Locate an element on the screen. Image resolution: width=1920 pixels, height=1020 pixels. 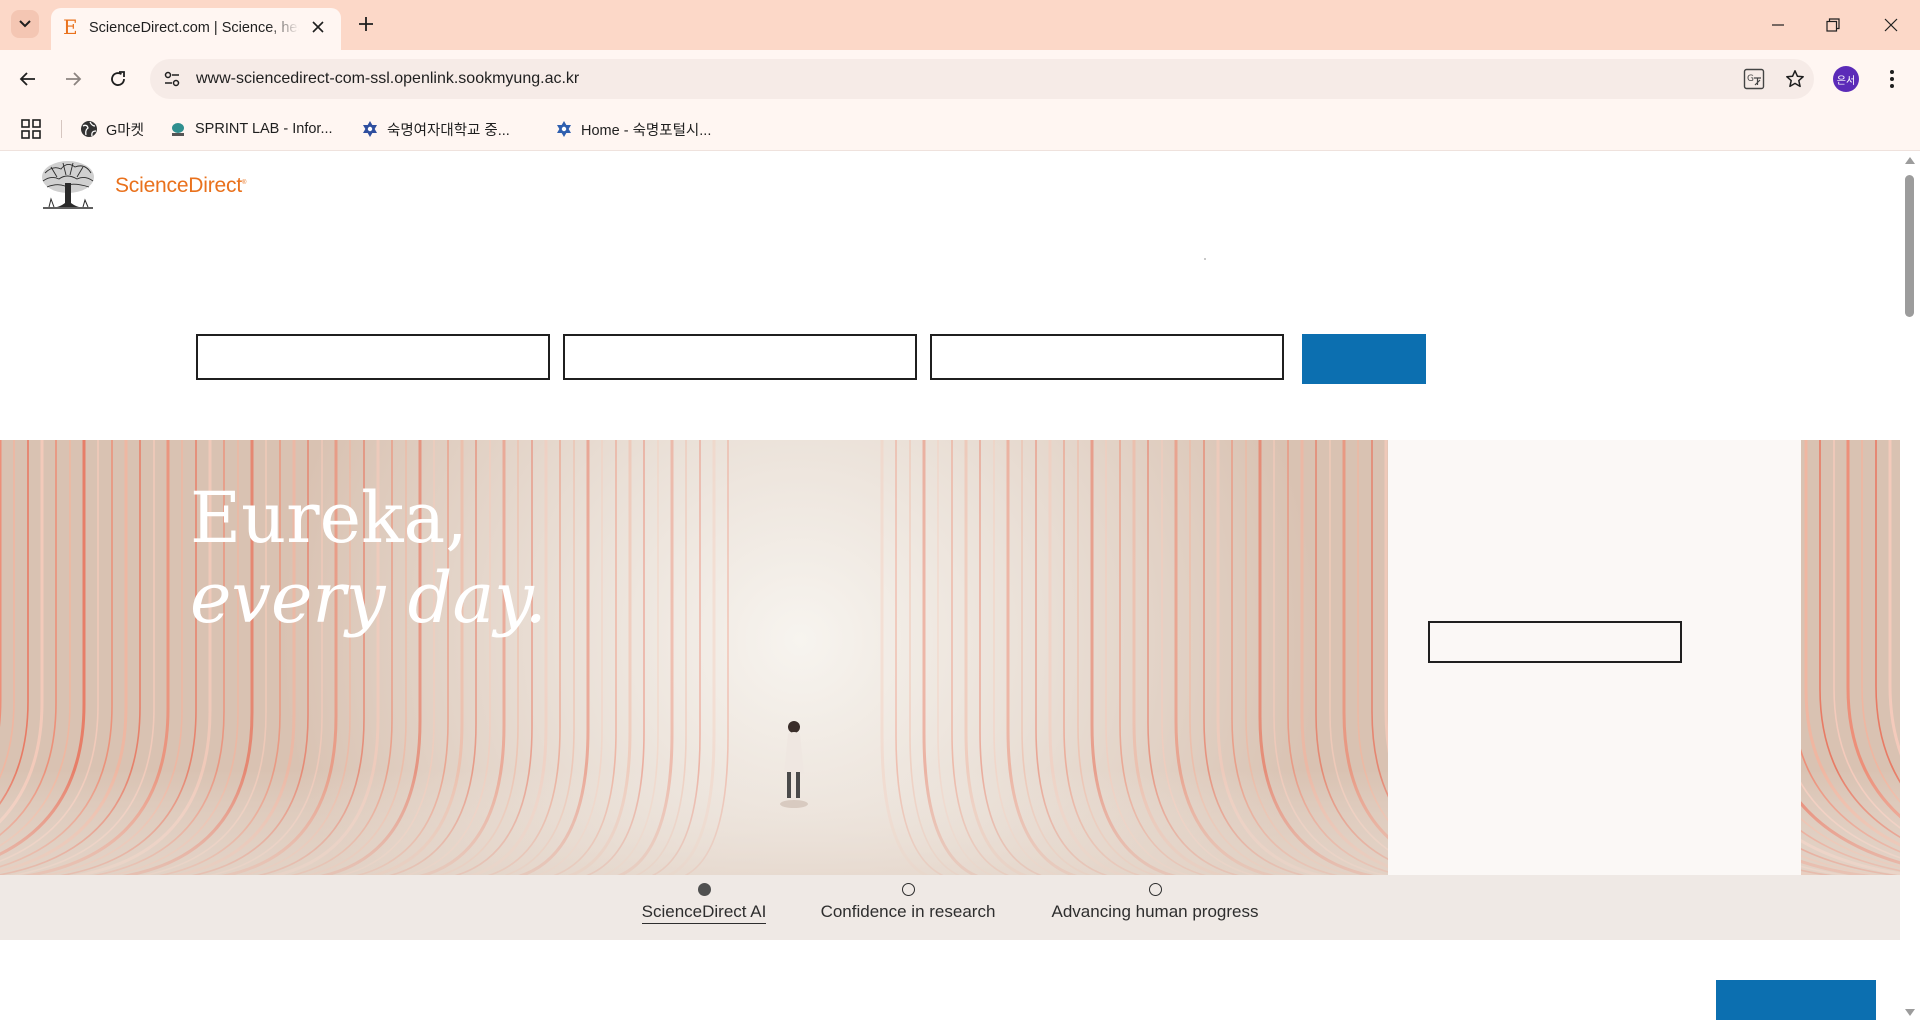
search-keywords-input is located at coordinates (373, 357).